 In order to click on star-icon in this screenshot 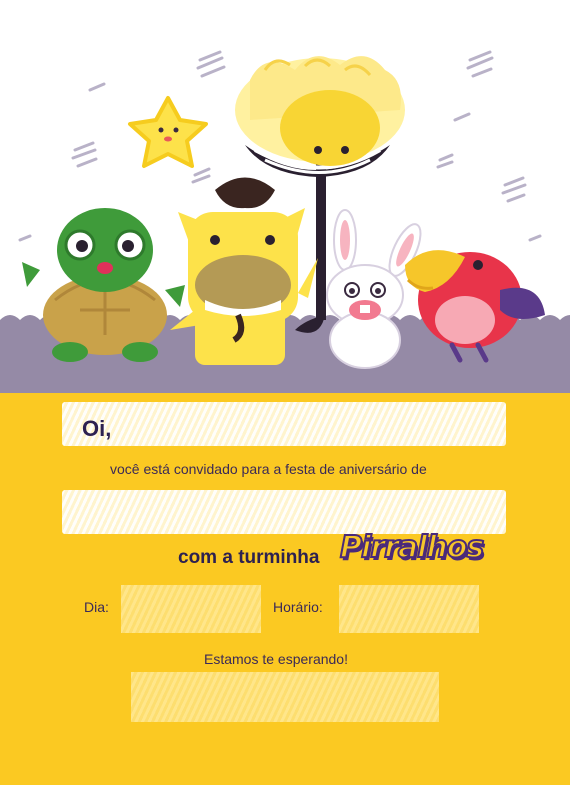, I will do `click(168, 132)`.